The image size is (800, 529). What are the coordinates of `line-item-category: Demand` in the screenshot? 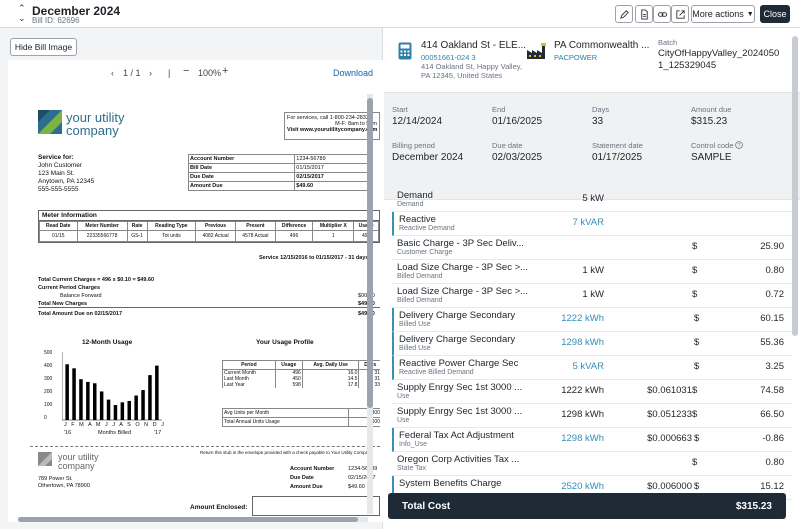 It's located at (410, 204).